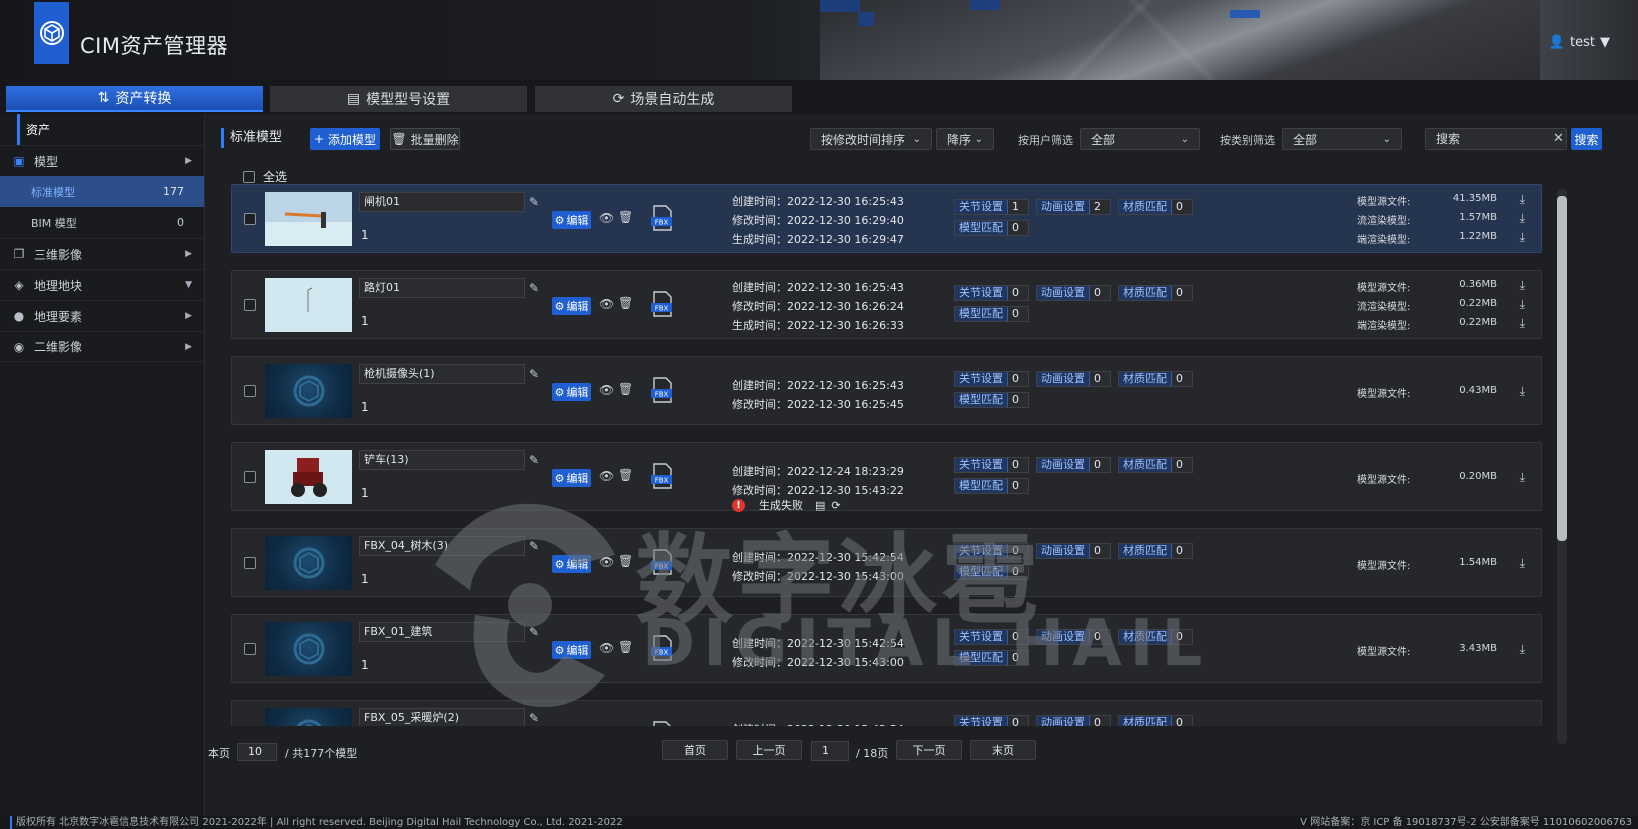 The height and width of the screenshot is (829, 1638). Describe the element at coordinates (663, 99) in the screenshot. I see `tab-scene-auto-generate: ⟳ 场景自动生成` at that location.